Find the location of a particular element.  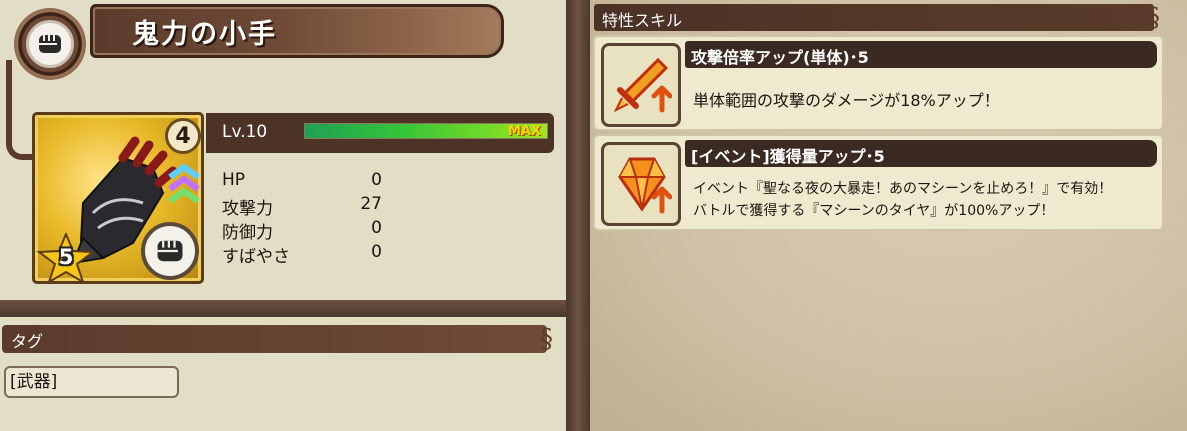

stat-value: 27 is located at coordinates (371, 204).